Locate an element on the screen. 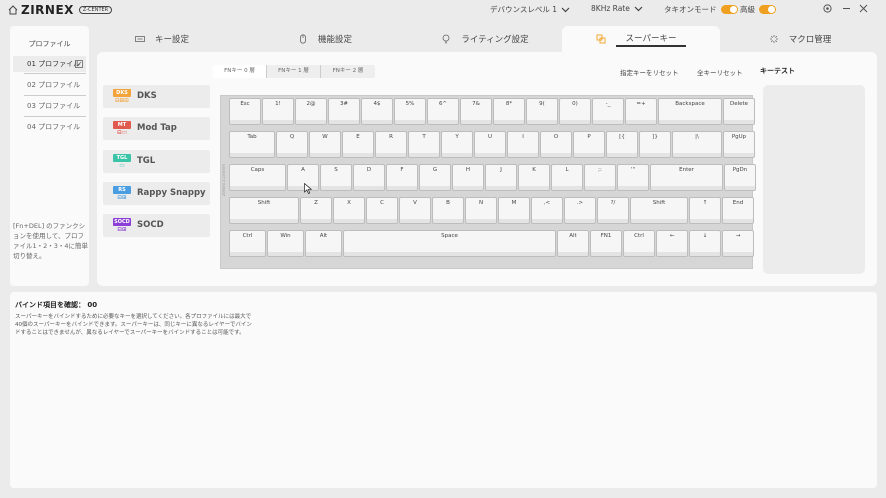 Image resolution: width=886 pixels, height=498 pixels. key-2-5: G is located at coordinates (435, 177).